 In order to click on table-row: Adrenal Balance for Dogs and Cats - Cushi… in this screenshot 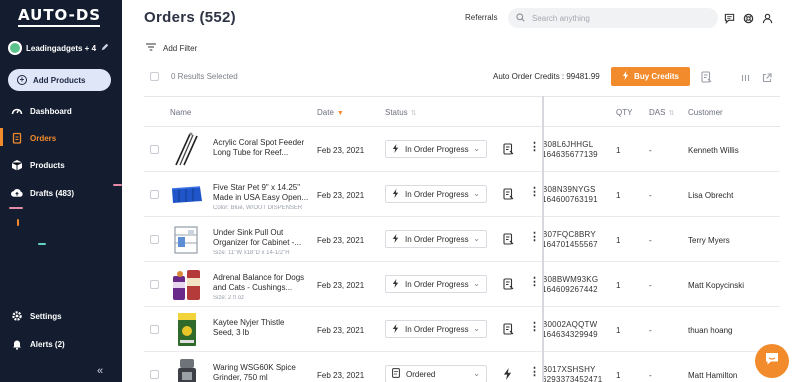, I will do `click(462, 284)`.